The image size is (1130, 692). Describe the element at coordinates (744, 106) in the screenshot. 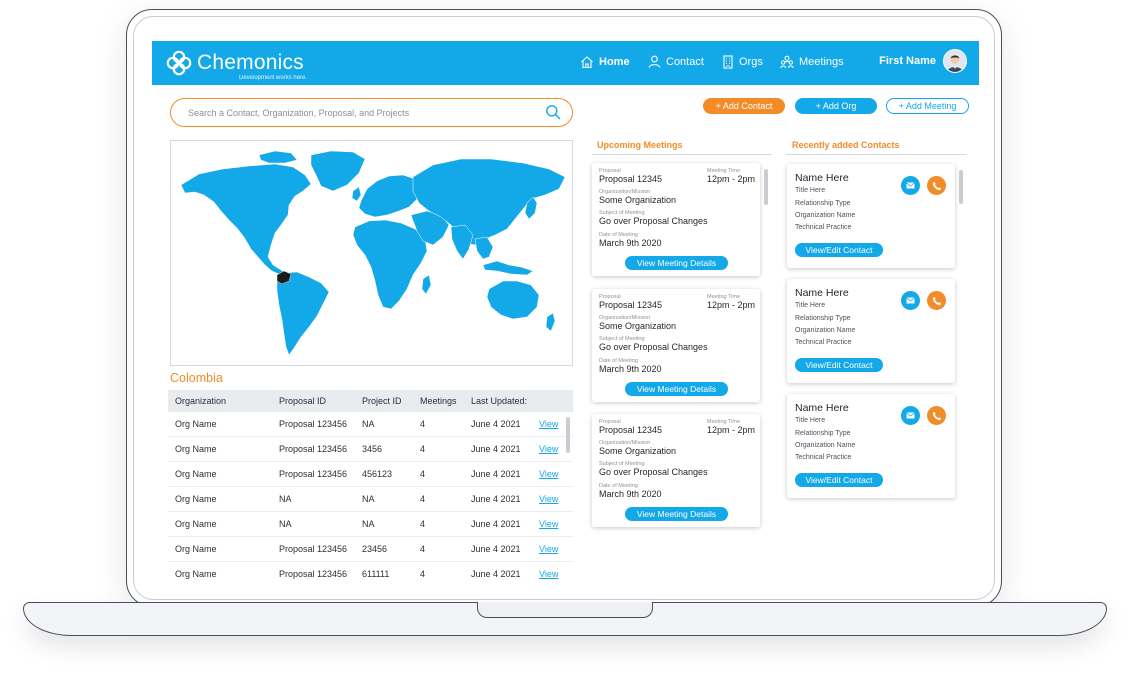

I see `add-contact-button: + Add Contact` at that location.